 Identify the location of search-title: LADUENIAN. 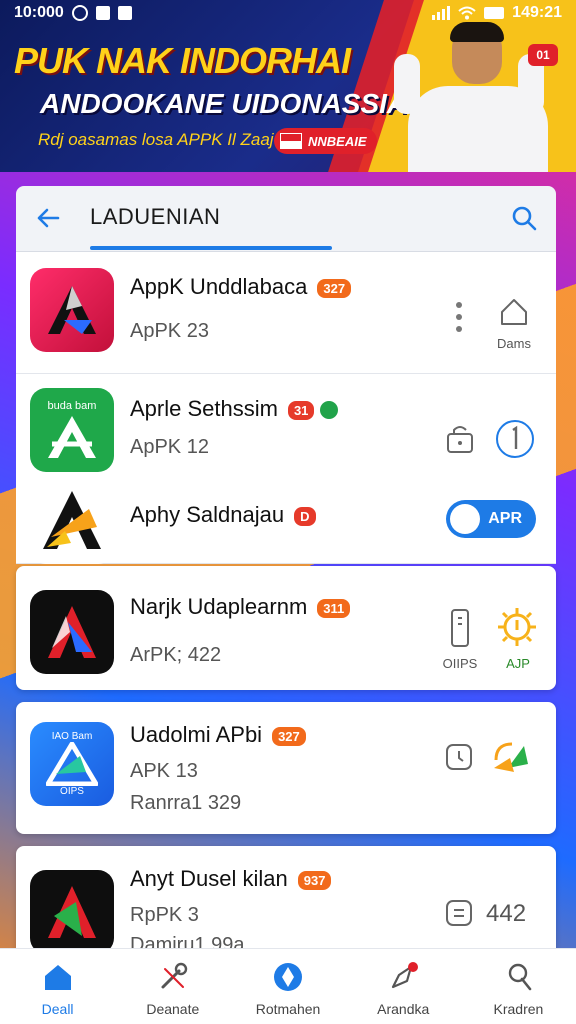
(155, 217).